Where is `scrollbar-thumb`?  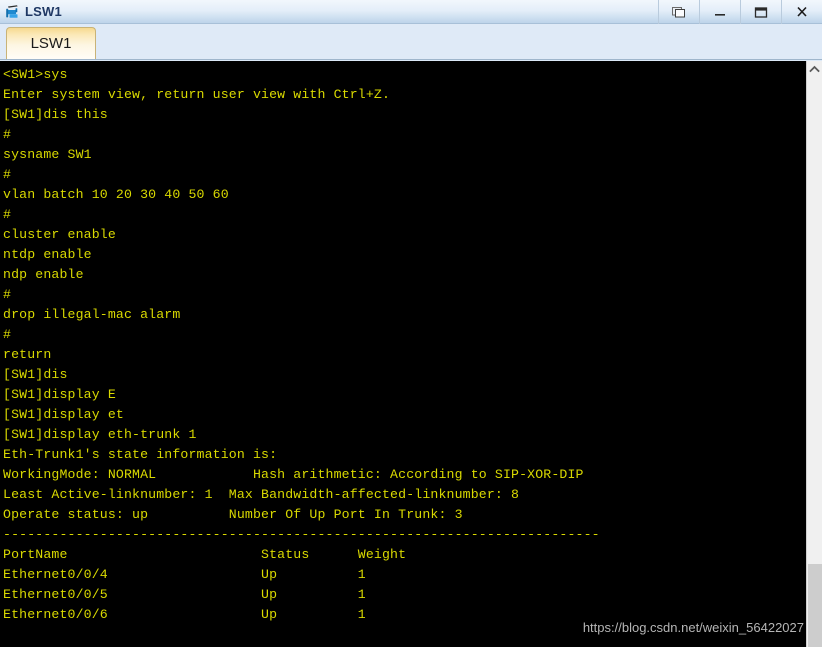 scrollbar-thumb is located at coordinates (815, 605).